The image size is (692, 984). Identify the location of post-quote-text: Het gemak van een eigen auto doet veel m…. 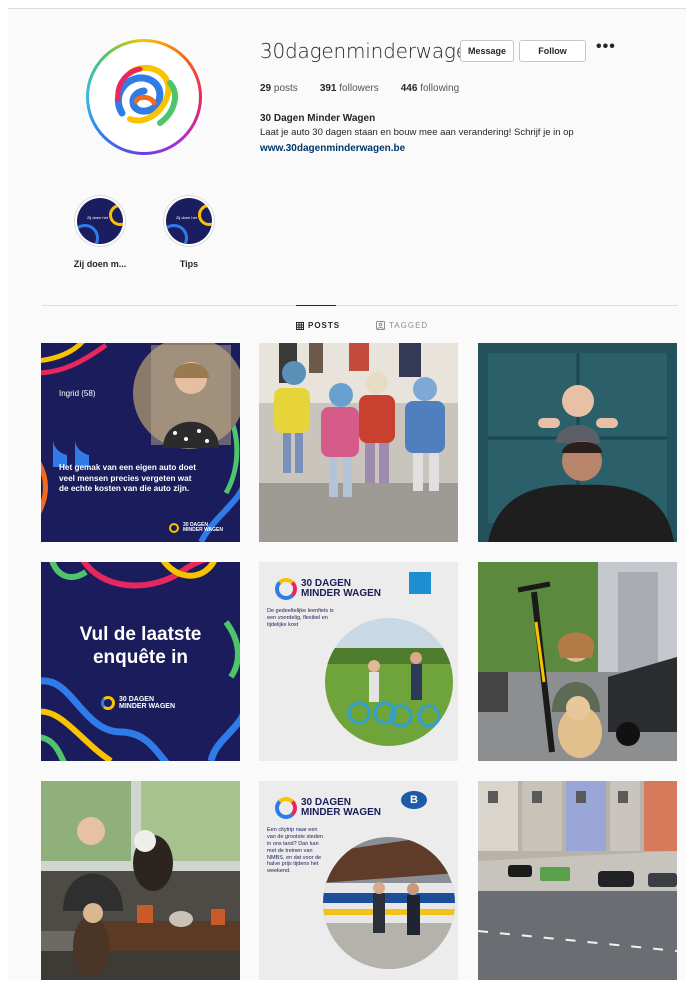
(127, 478).